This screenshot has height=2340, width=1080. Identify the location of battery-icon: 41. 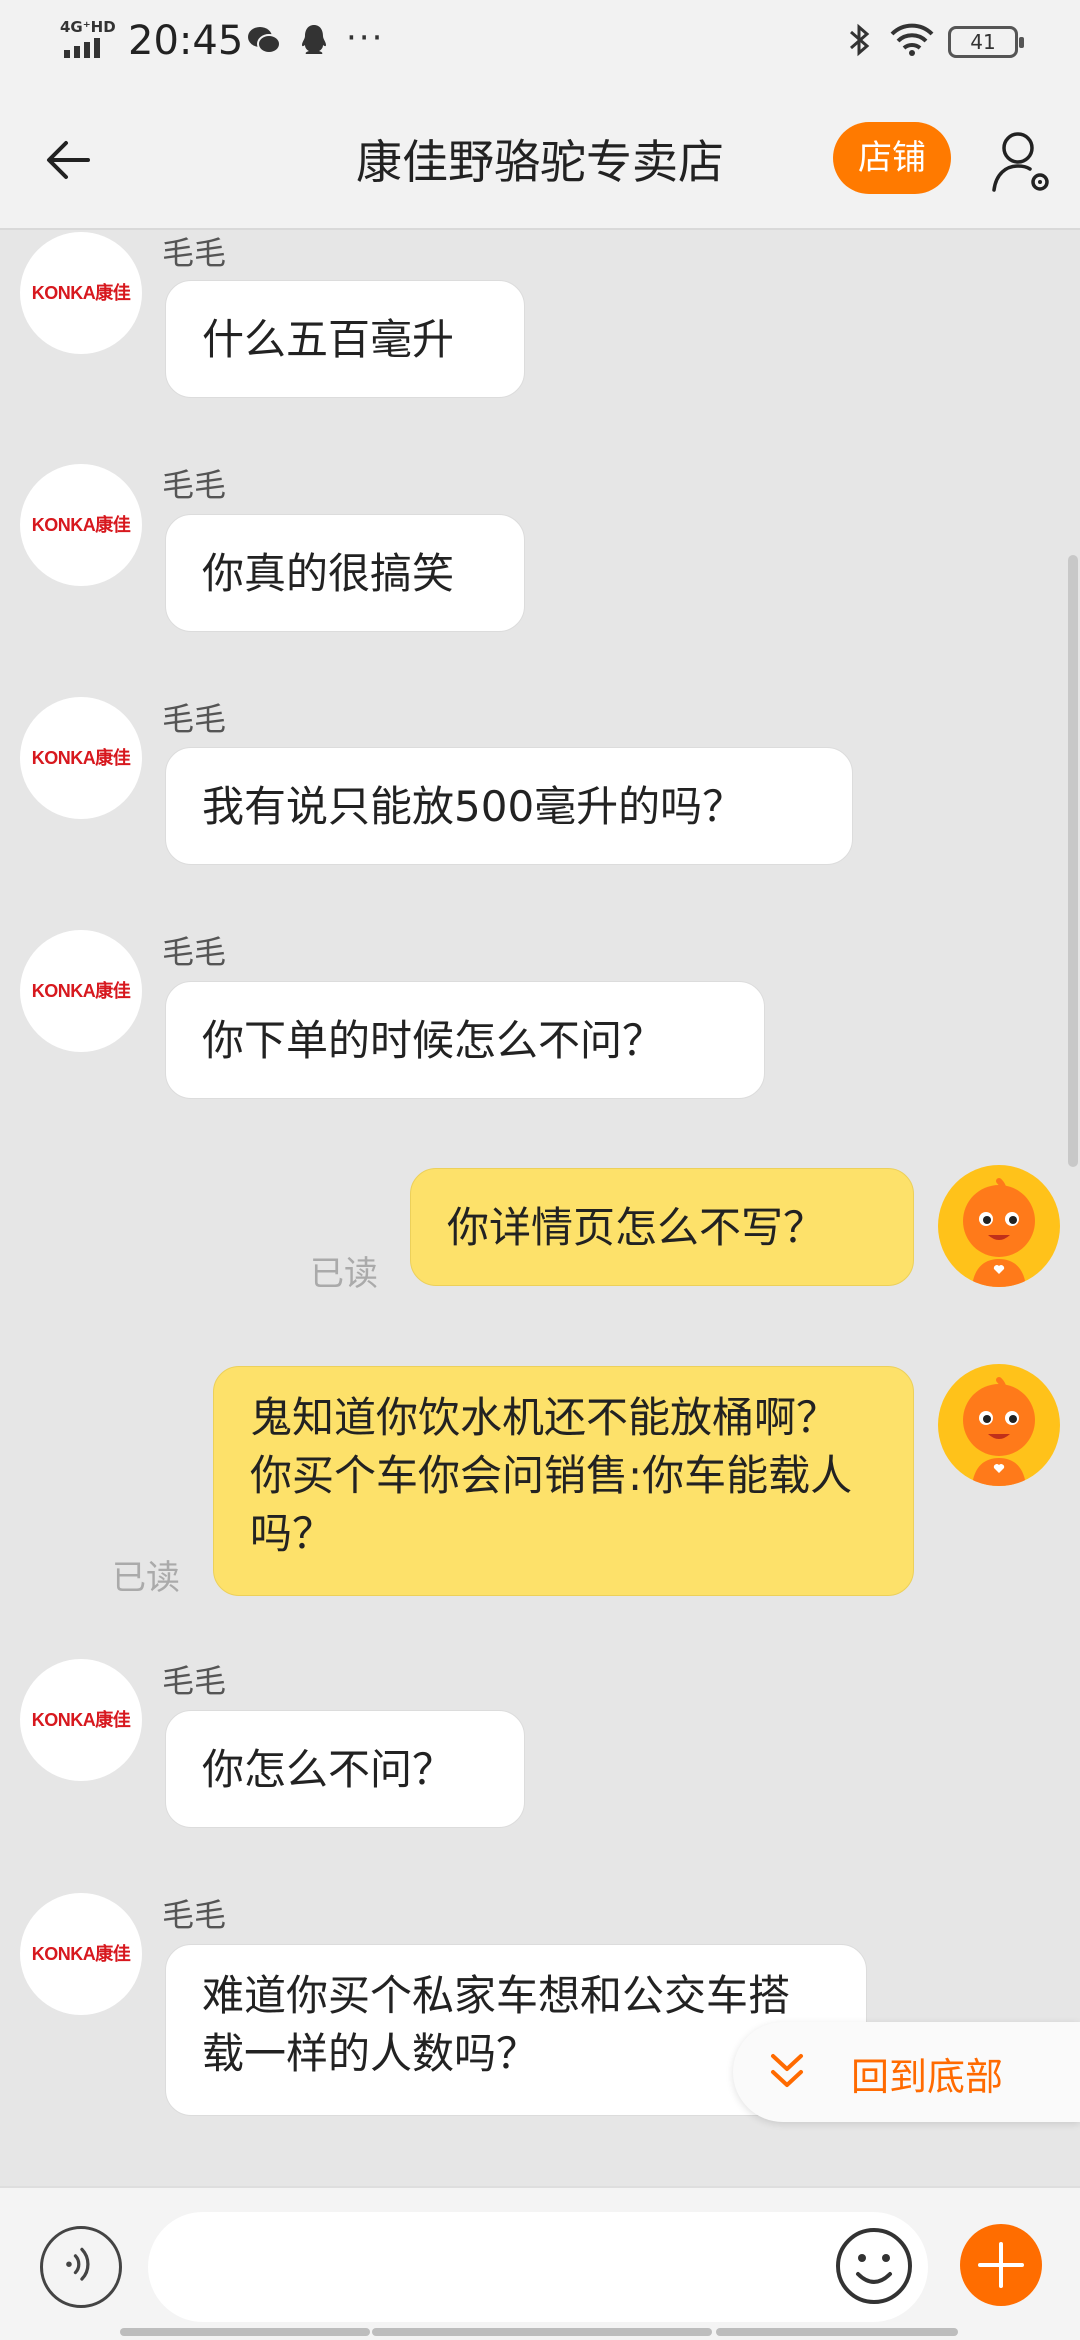
(986, 42).